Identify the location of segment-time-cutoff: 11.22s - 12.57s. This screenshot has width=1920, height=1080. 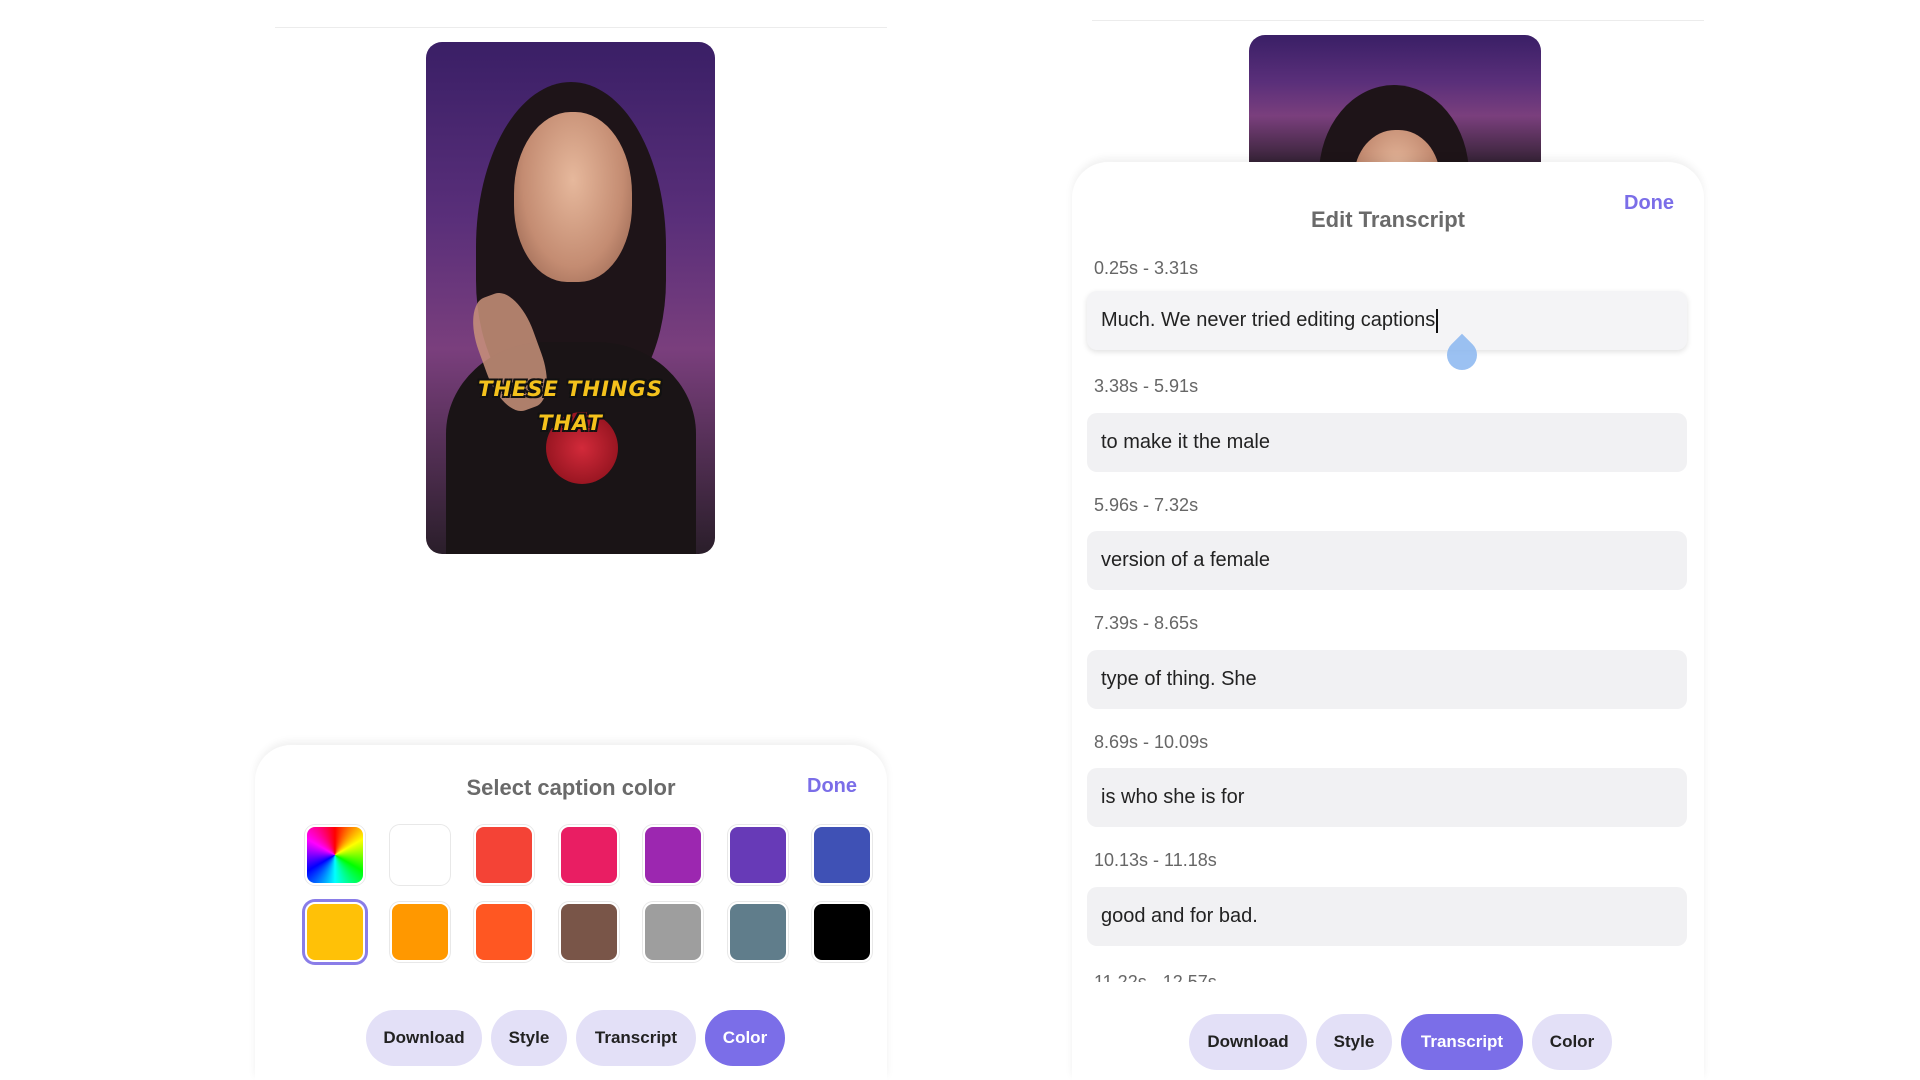
(1155, 977).